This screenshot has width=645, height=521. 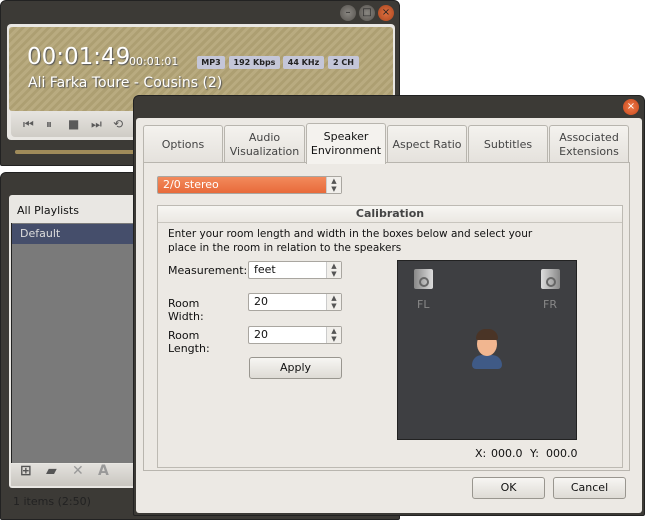 What do you see at coordinates (79, 57) in the screenshot?
I see `elapsed-time: 00:01:49` at bounding box center [79, 57].